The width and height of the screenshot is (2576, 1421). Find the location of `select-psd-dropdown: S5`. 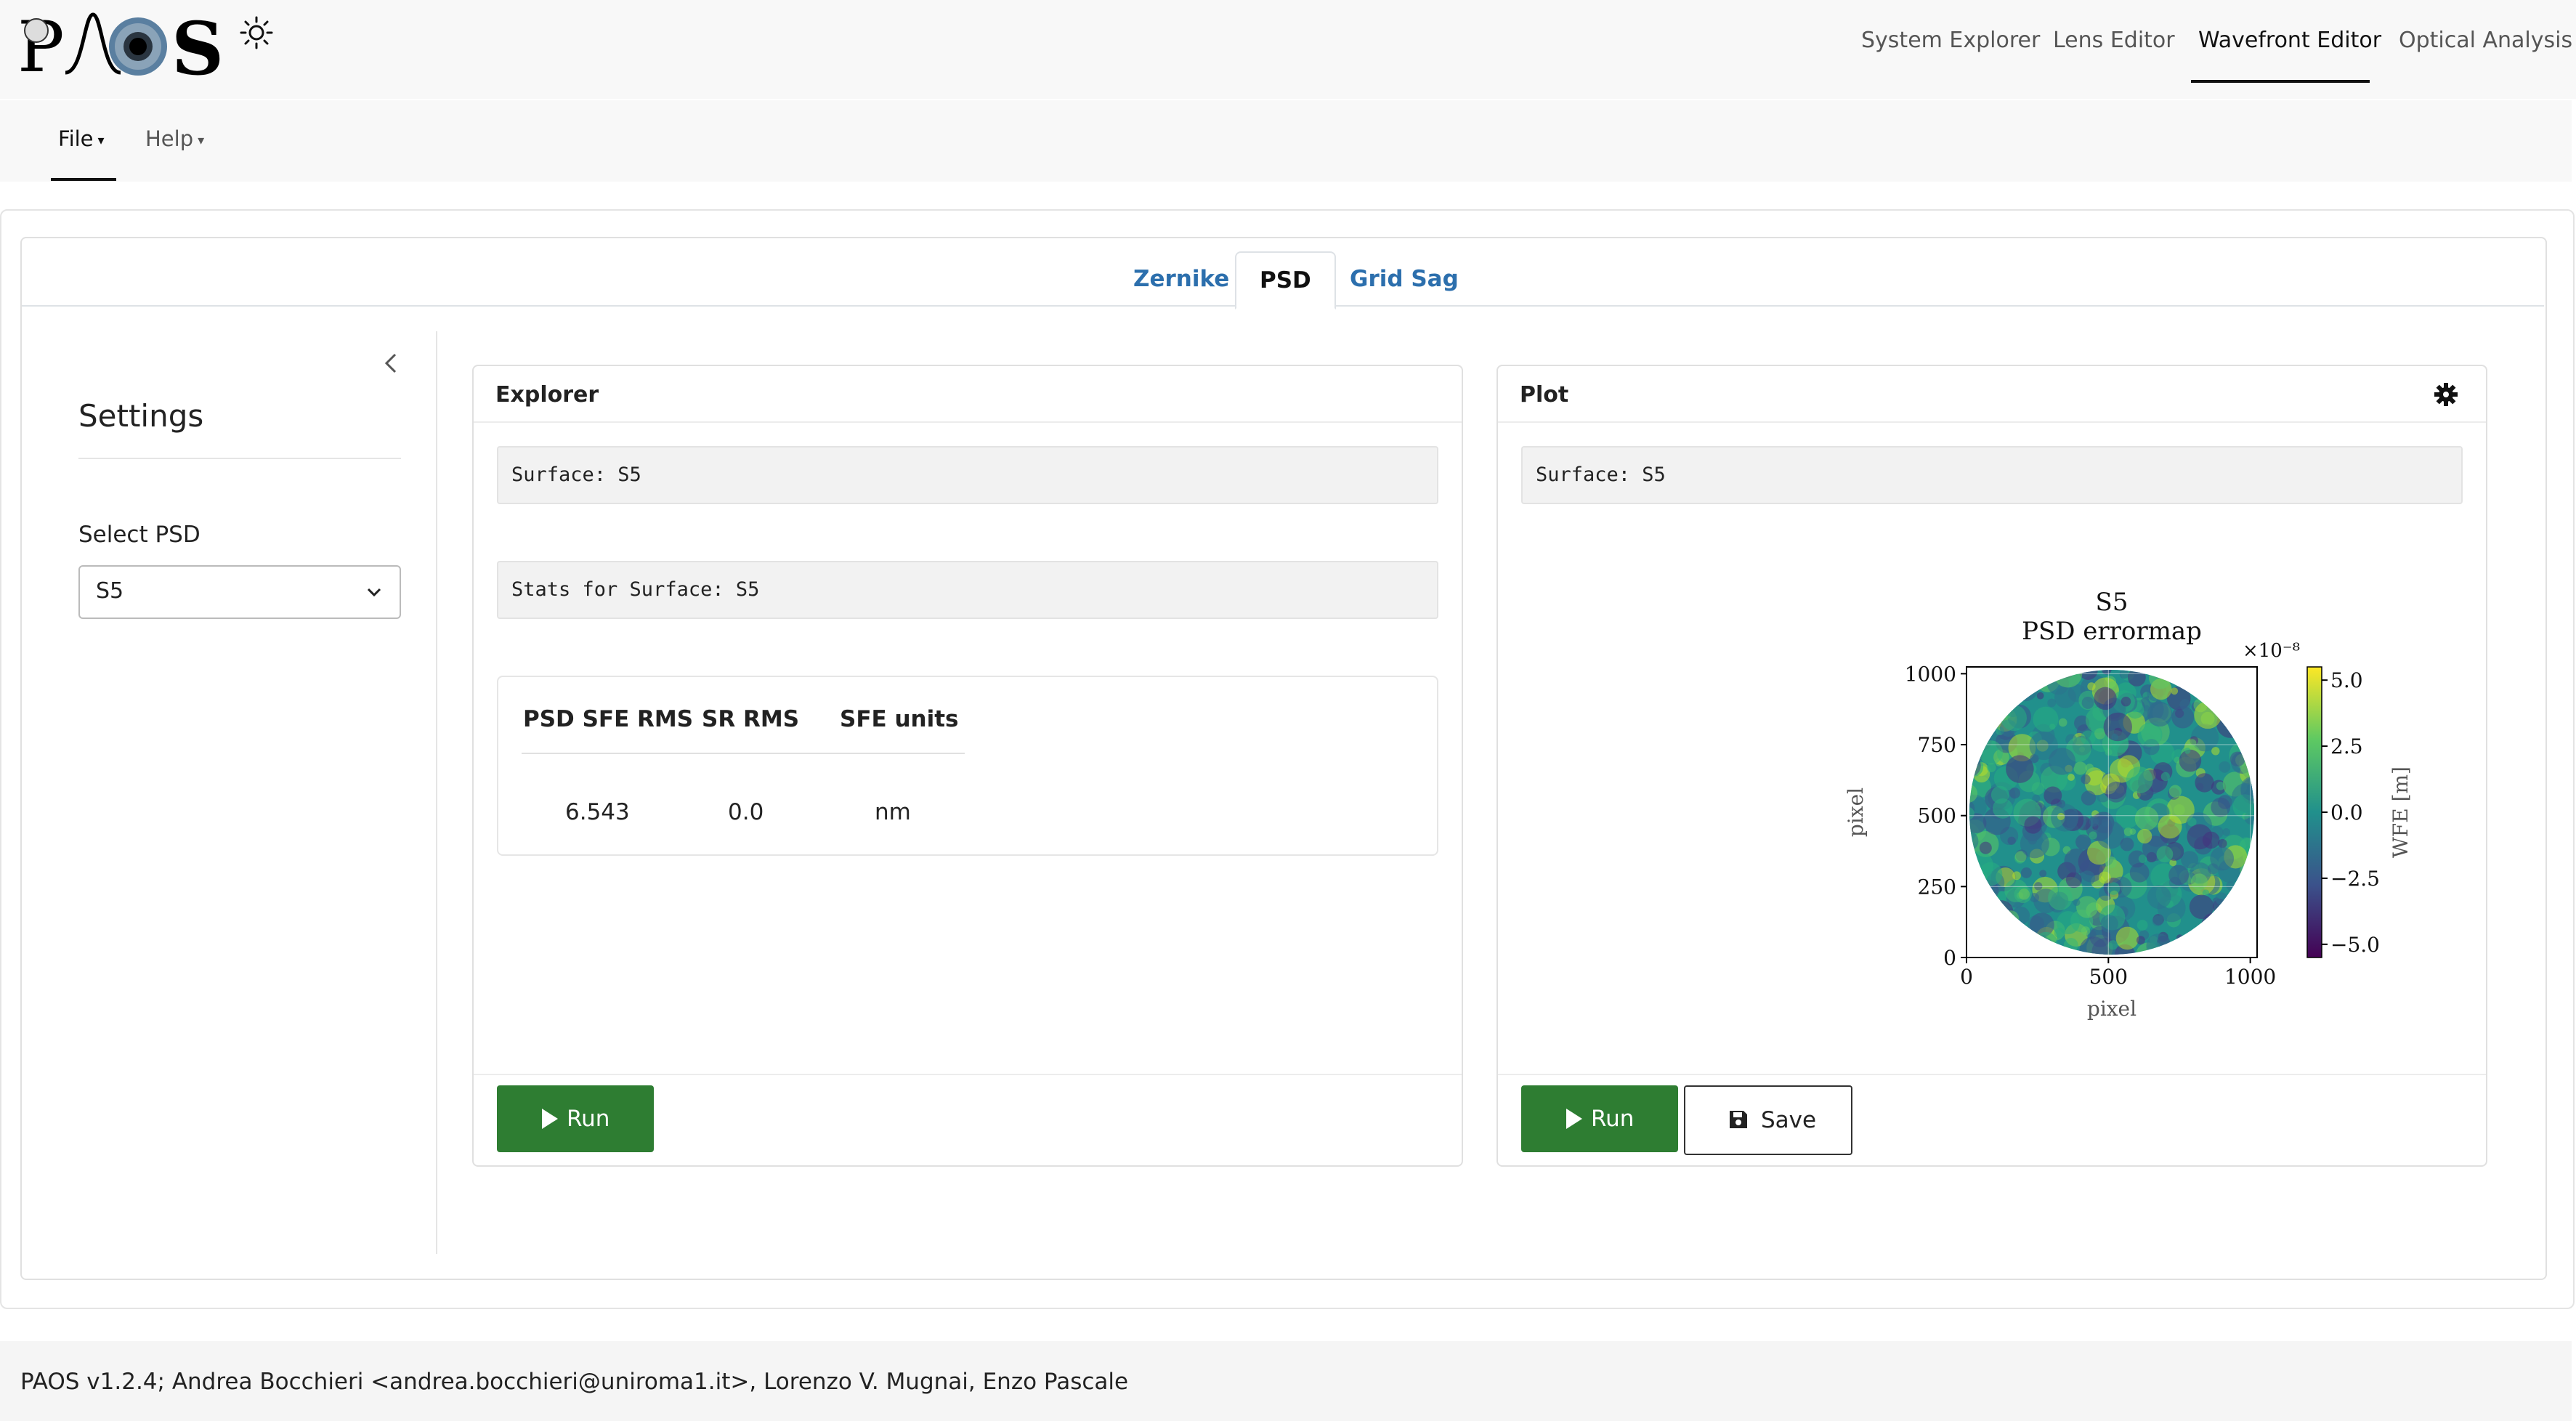

select-psd-dropdown: S5 is located at coordinates (240, 592).